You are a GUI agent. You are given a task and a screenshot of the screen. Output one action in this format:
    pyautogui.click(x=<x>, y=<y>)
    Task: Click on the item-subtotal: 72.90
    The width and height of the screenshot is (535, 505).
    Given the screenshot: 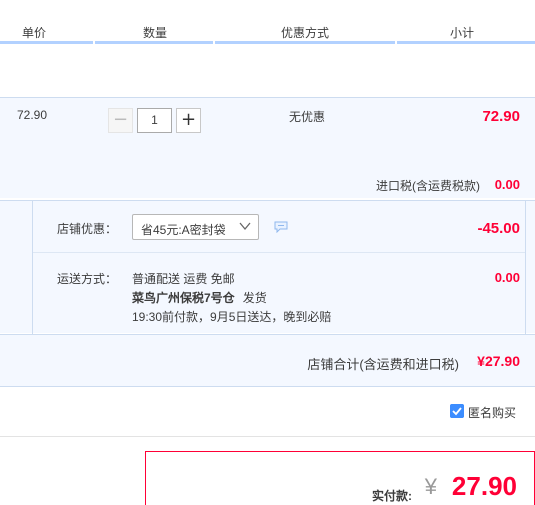 What is the action you would take?
    pyautogui.click(x=501, y=116)
    